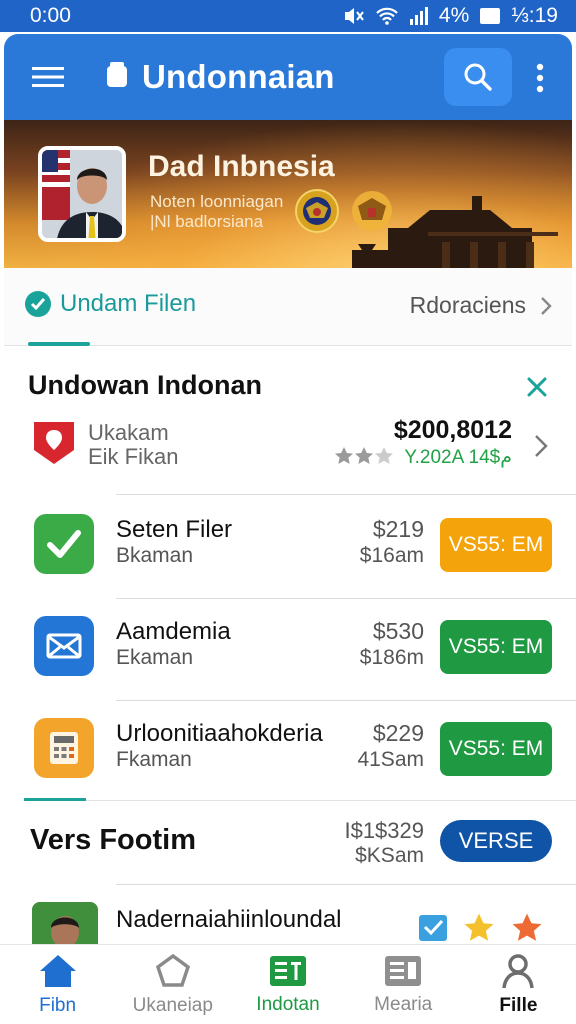  What do you see at coordinates (354, 16) in the screenshot?
I see `mute-icon` at bounding box center [354, 16].